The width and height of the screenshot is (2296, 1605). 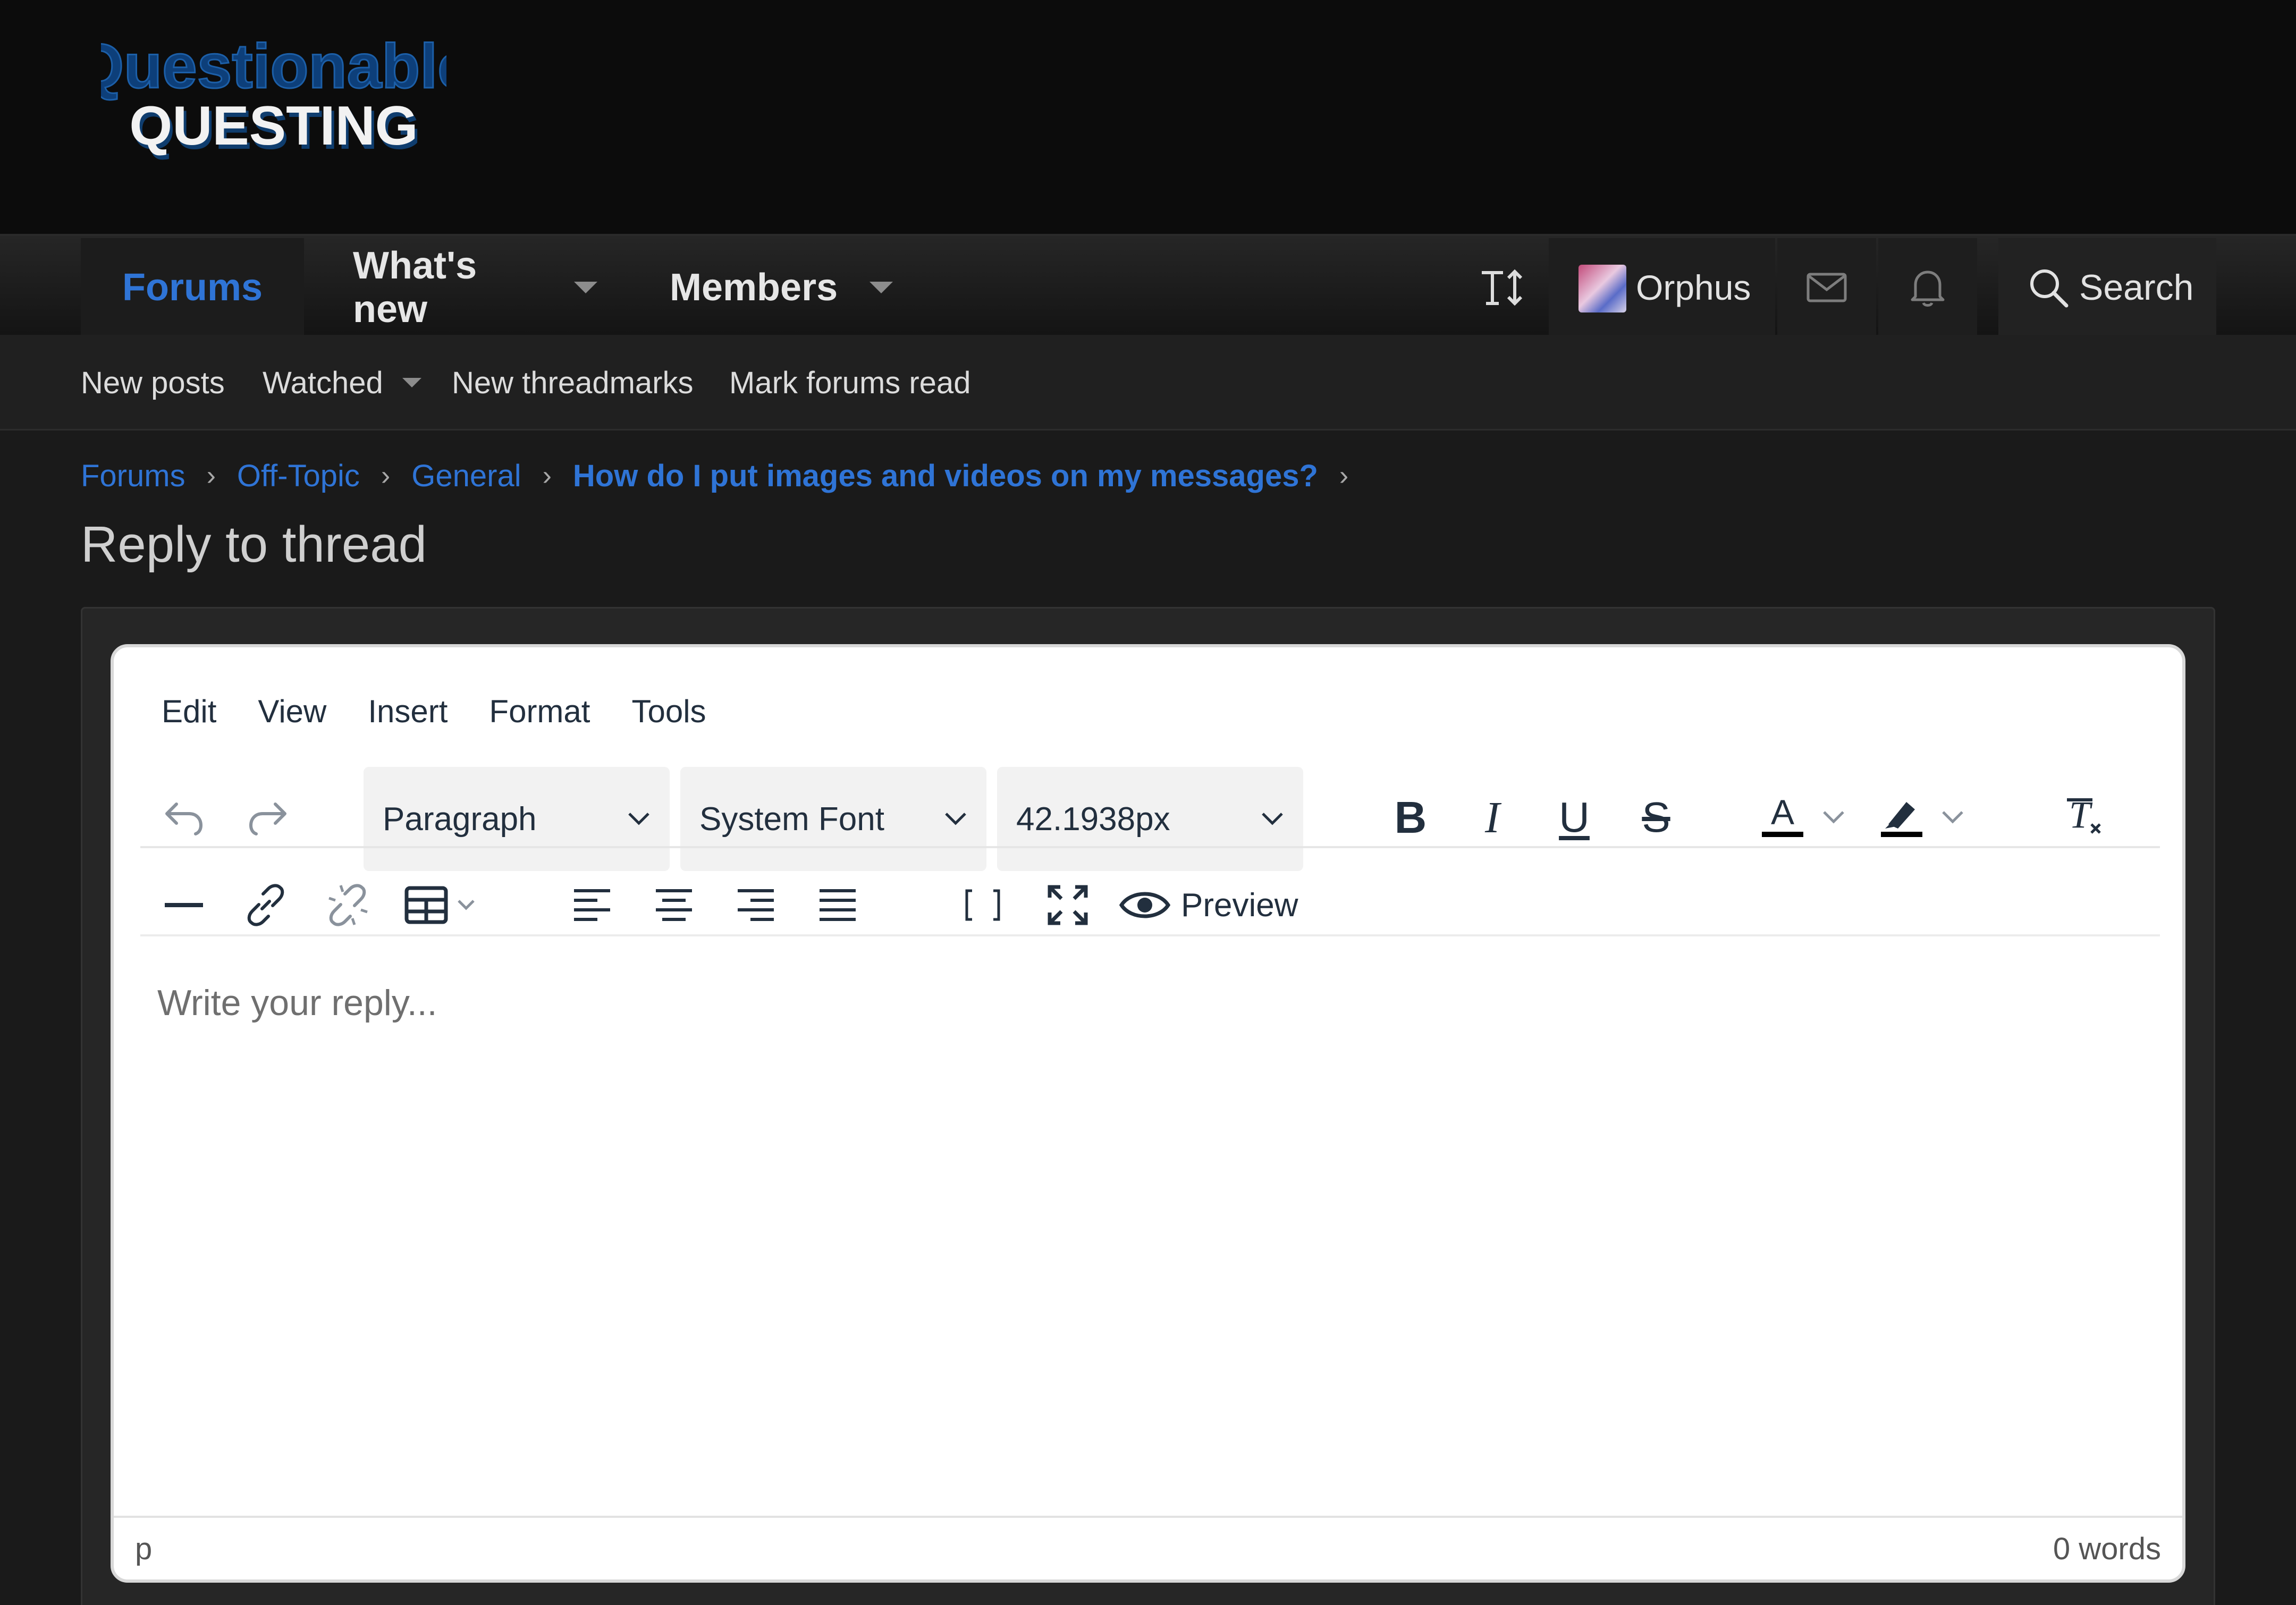 I want to click on subnav-mark-forums-read: Mark forums read, so click(x=849, y=382).